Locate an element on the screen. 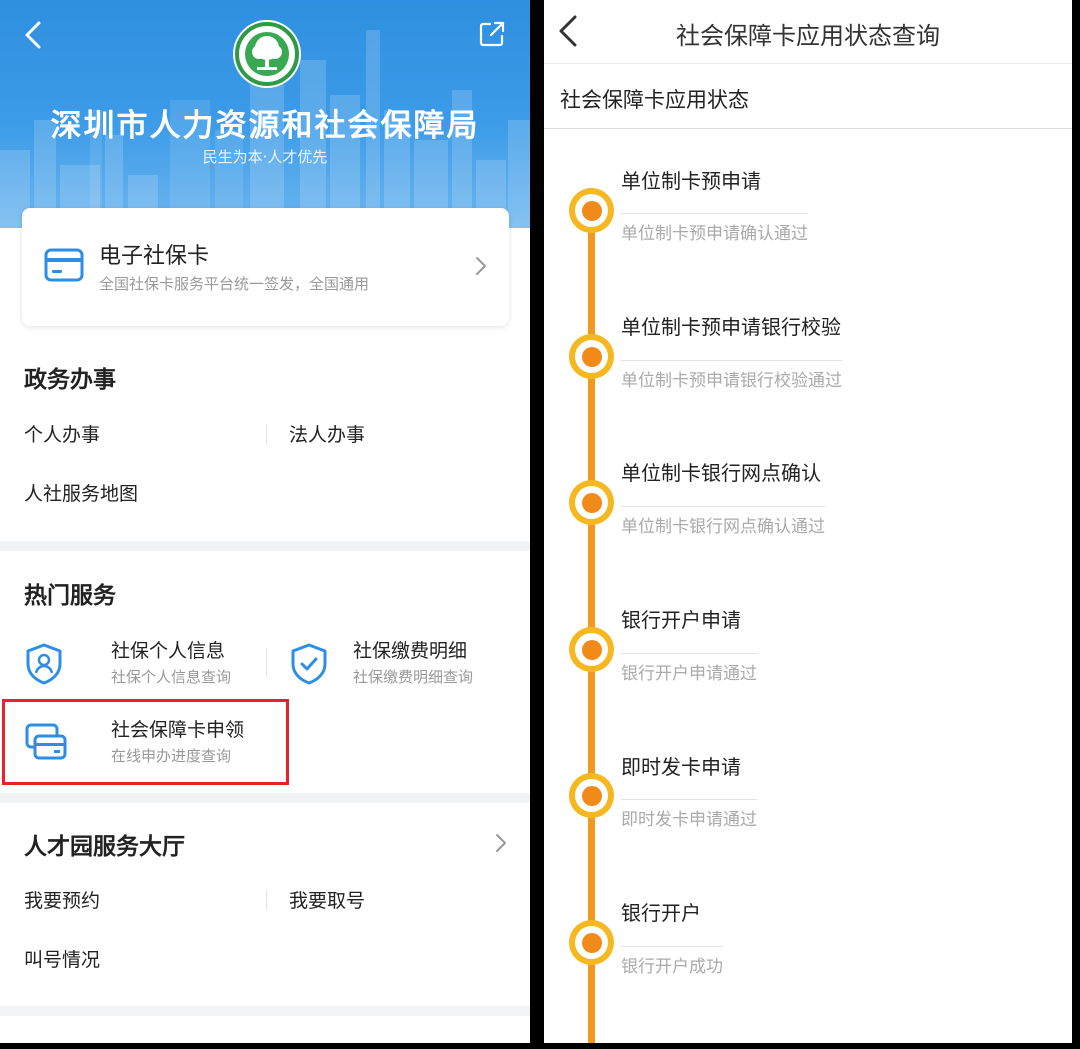 This screenshot has width=1080, height=1049. step-desc: 银行开户成功 is located at coordinates (672, 961).